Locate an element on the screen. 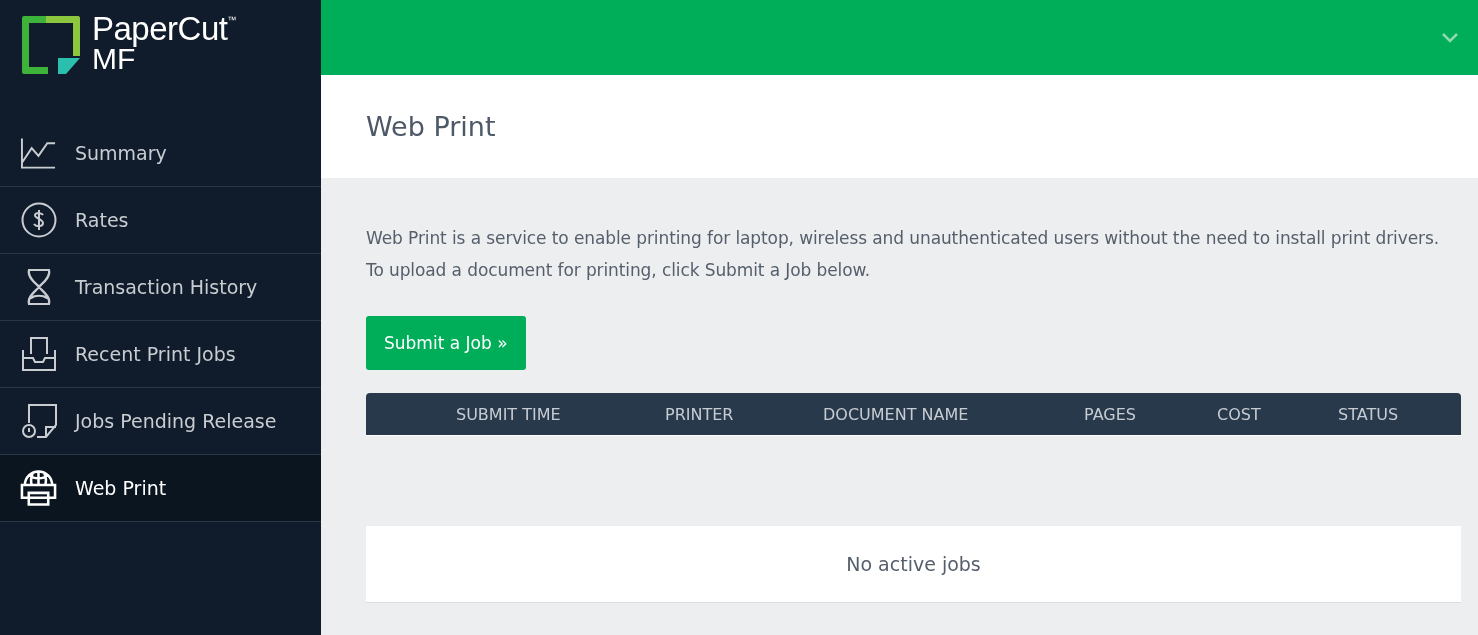  sidebar-item: Web Print is located at coordinates (160, 488).